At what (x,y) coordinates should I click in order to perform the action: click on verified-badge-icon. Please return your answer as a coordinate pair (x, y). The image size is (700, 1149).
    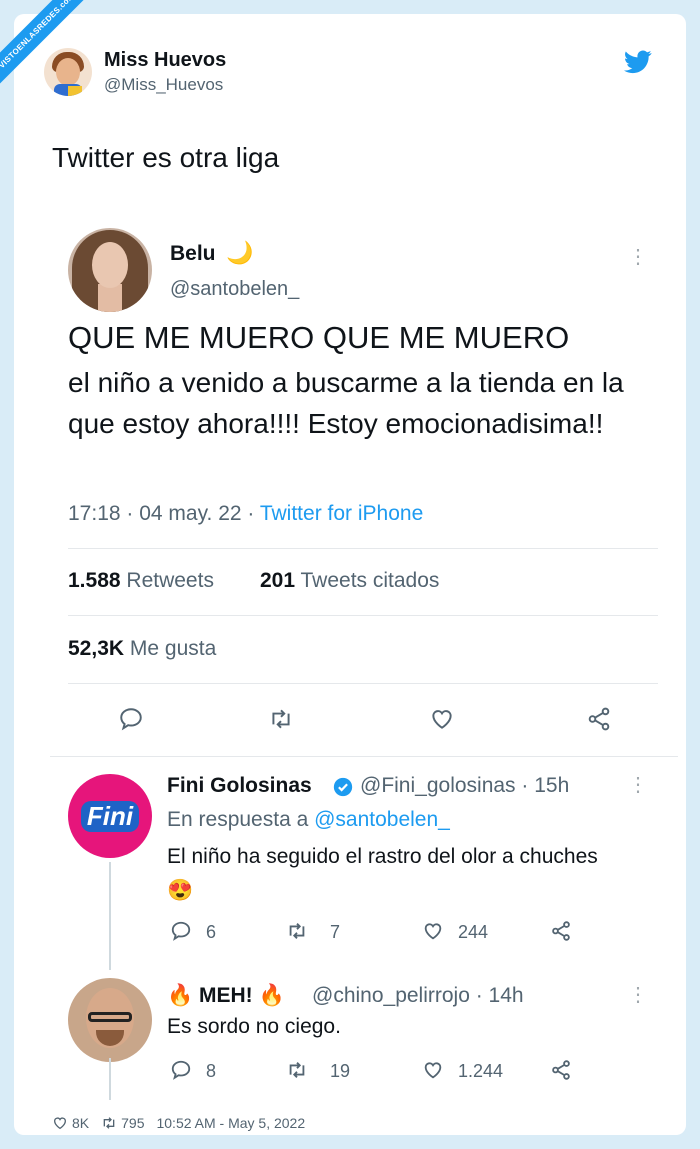
    Looking at the image, I should click on (343, 787).